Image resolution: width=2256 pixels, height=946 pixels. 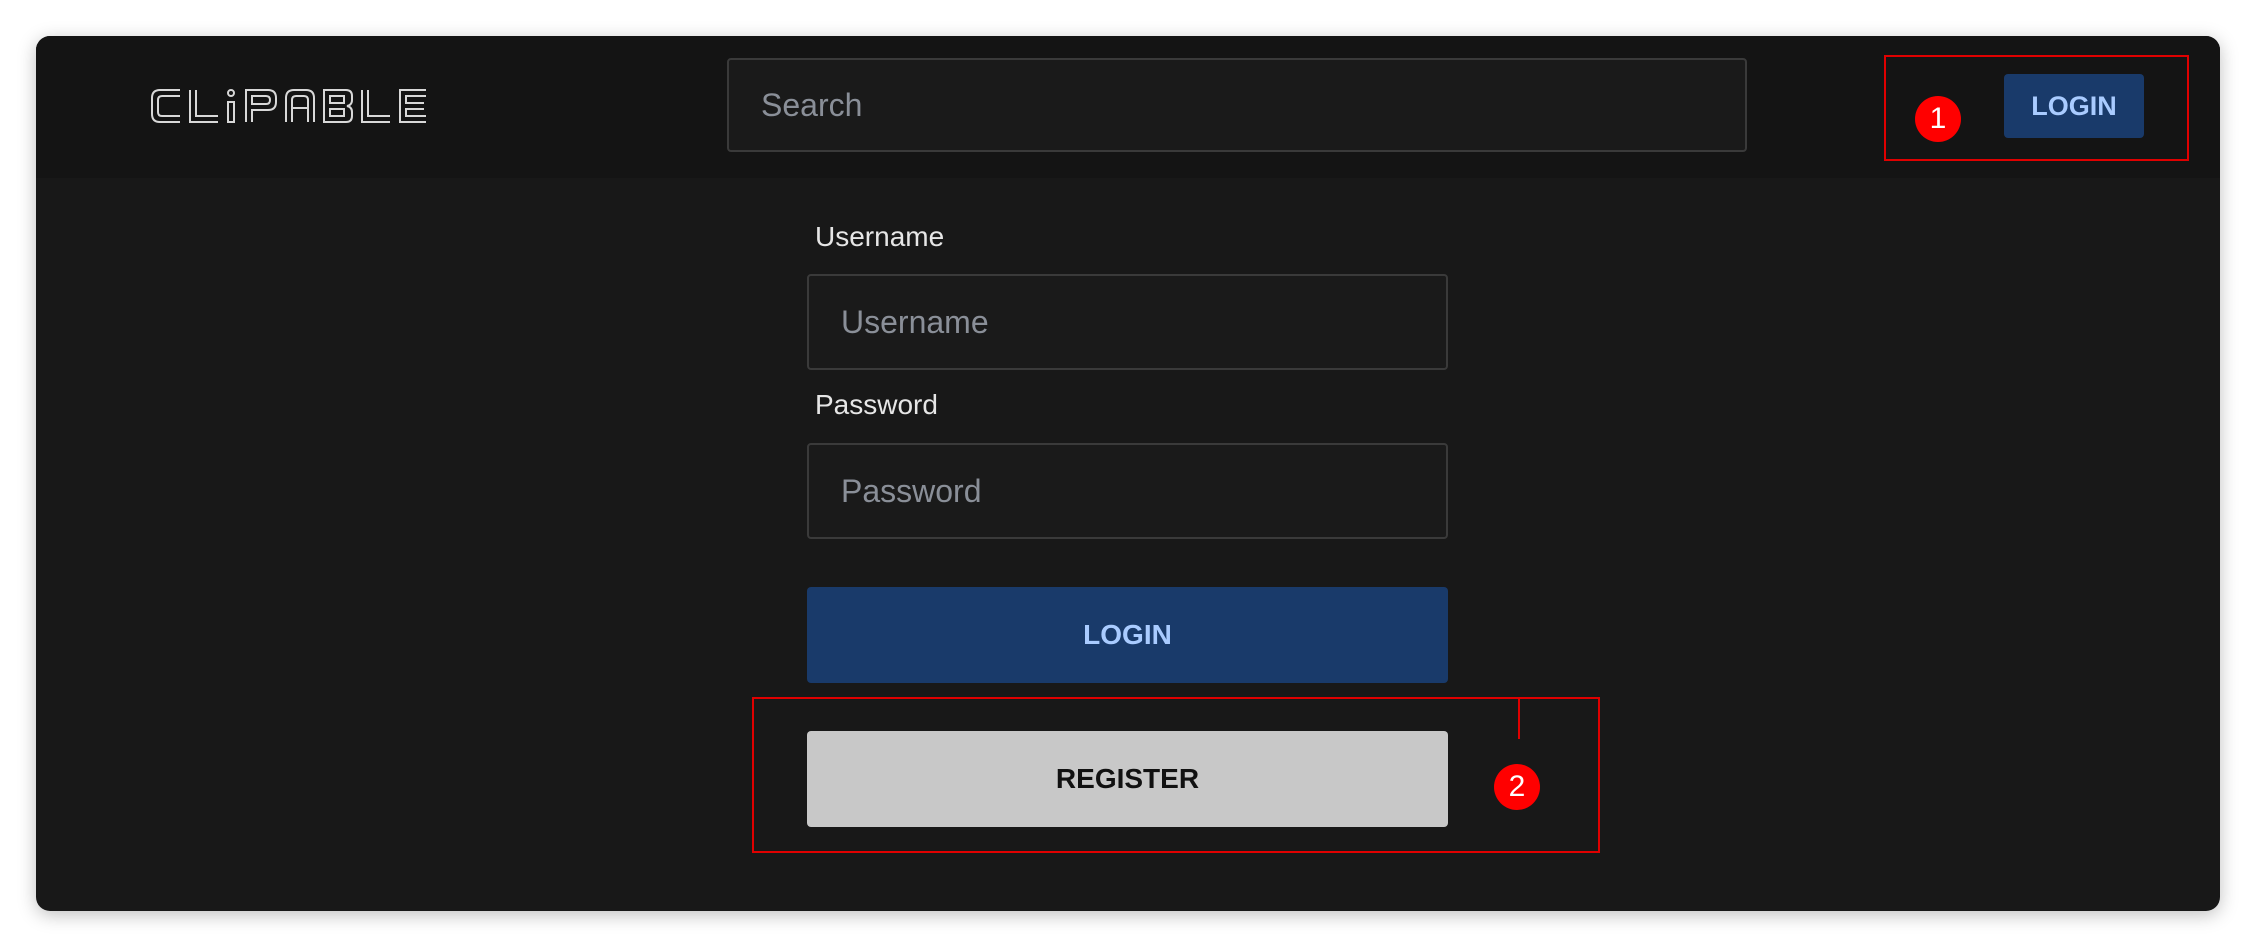 What do you see at coordinates (1127, 635) in the screenshot?
I see `login-button: LOGIN` at bounding box center [1127, 635].